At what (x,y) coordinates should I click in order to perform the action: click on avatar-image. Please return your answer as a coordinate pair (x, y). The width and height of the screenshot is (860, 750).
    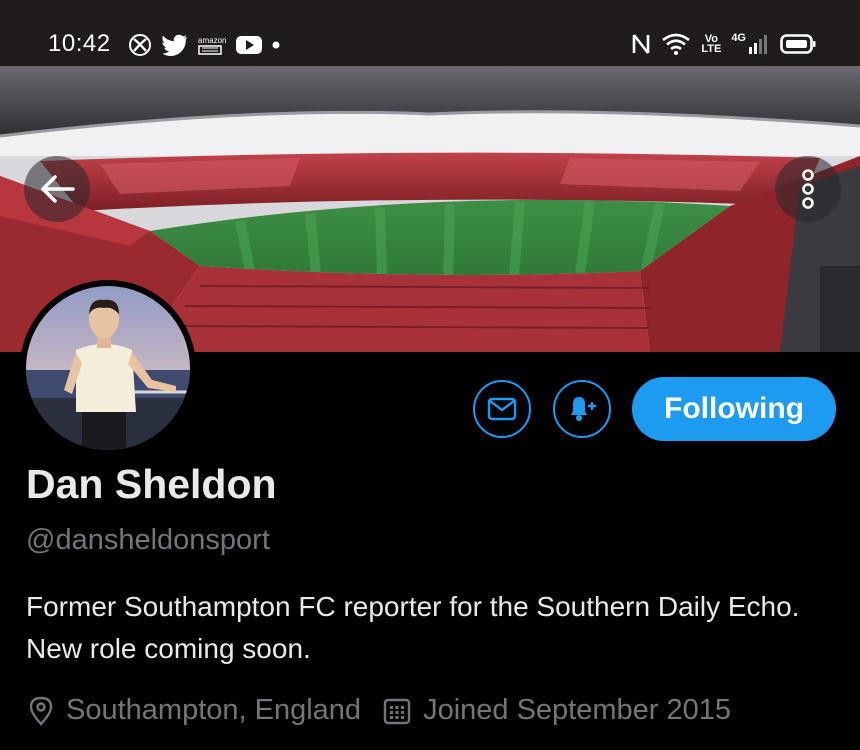
    Looking at the image, I should click on (108, 368).